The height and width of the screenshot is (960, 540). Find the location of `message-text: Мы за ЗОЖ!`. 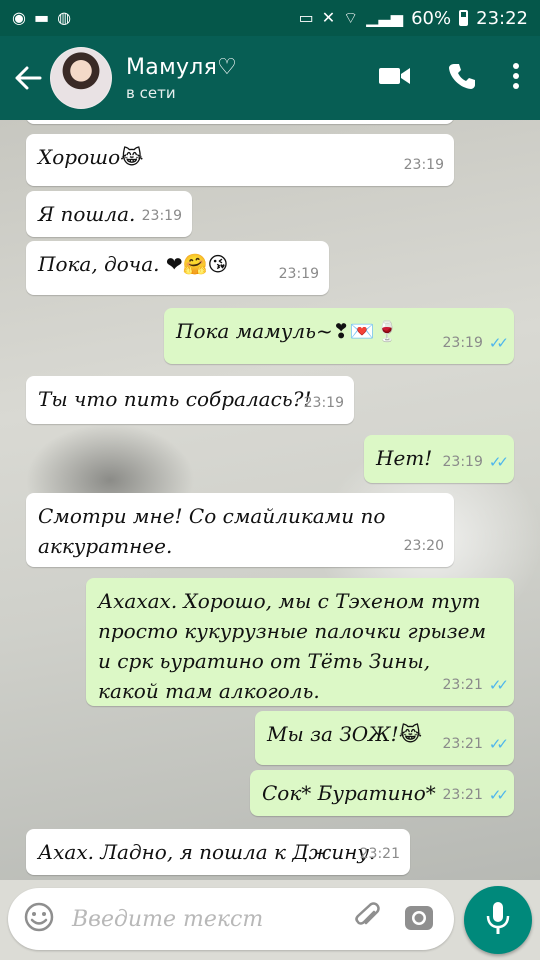

message-text: Мы за ЗОЖ! is located at coordinates (333, 734).